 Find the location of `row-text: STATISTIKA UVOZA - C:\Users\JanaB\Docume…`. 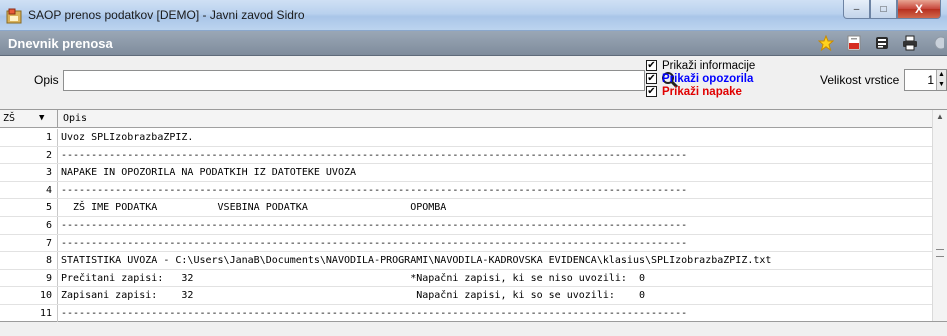

row-text: STATISTIKA UVOZA - C:\Users\JanaB\Docume… is located at coordinates (416, 261).